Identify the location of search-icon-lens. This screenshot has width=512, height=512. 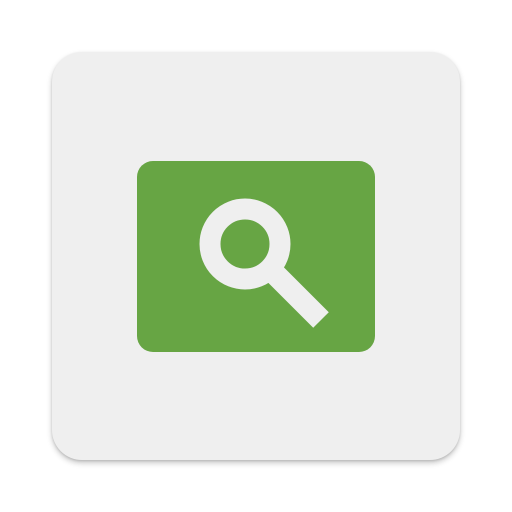
(245, 244).